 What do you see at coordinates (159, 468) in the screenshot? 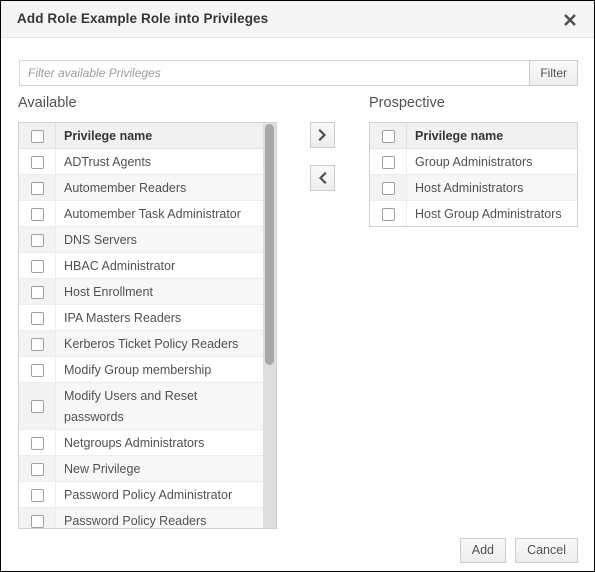
I see `privilege-name-cell: New Privilege` at bounding box center [159, 468].